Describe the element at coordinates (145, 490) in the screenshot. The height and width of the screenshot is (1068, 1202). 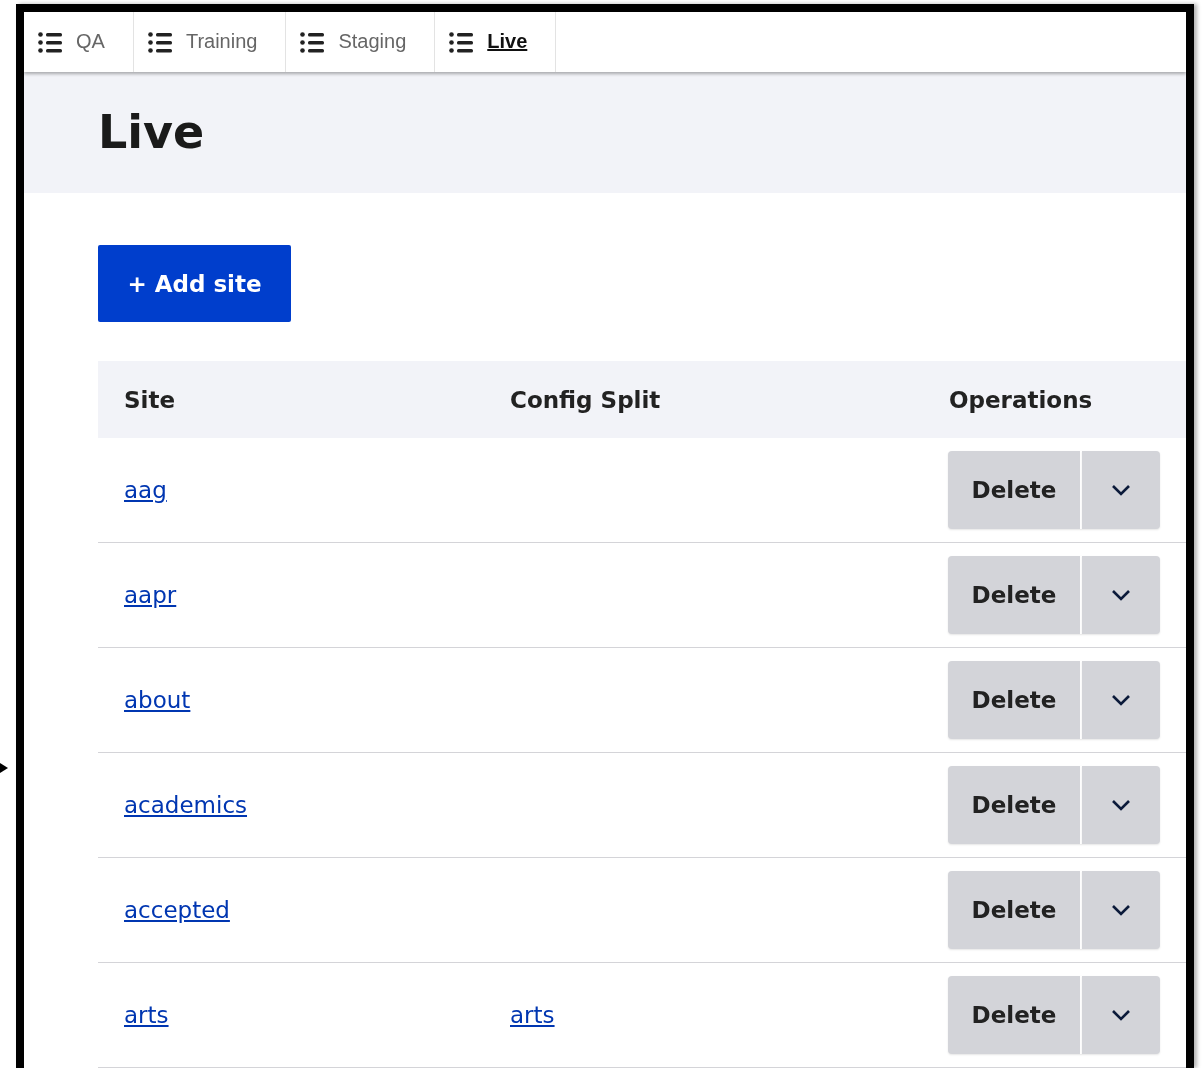
I see `site-link: aag` at that location.